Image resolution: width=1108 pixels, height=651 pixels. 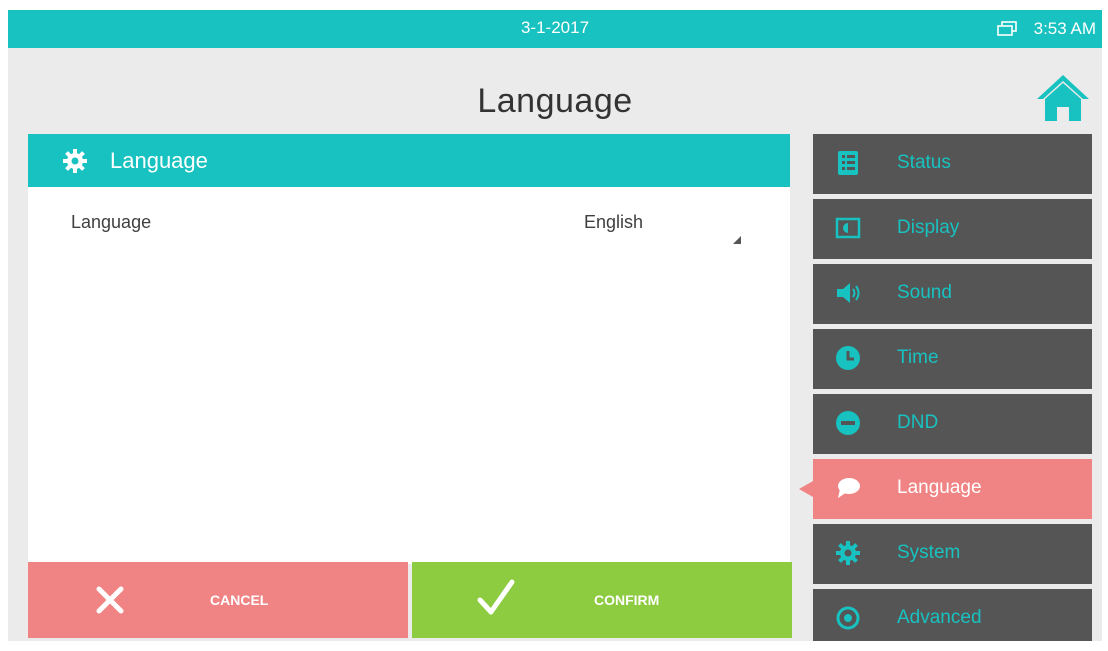 What do you see at coordinates (1064, 28) in the screenshot?
I see `status-time: 3:53 AM` at bounding box center [1064, 28].